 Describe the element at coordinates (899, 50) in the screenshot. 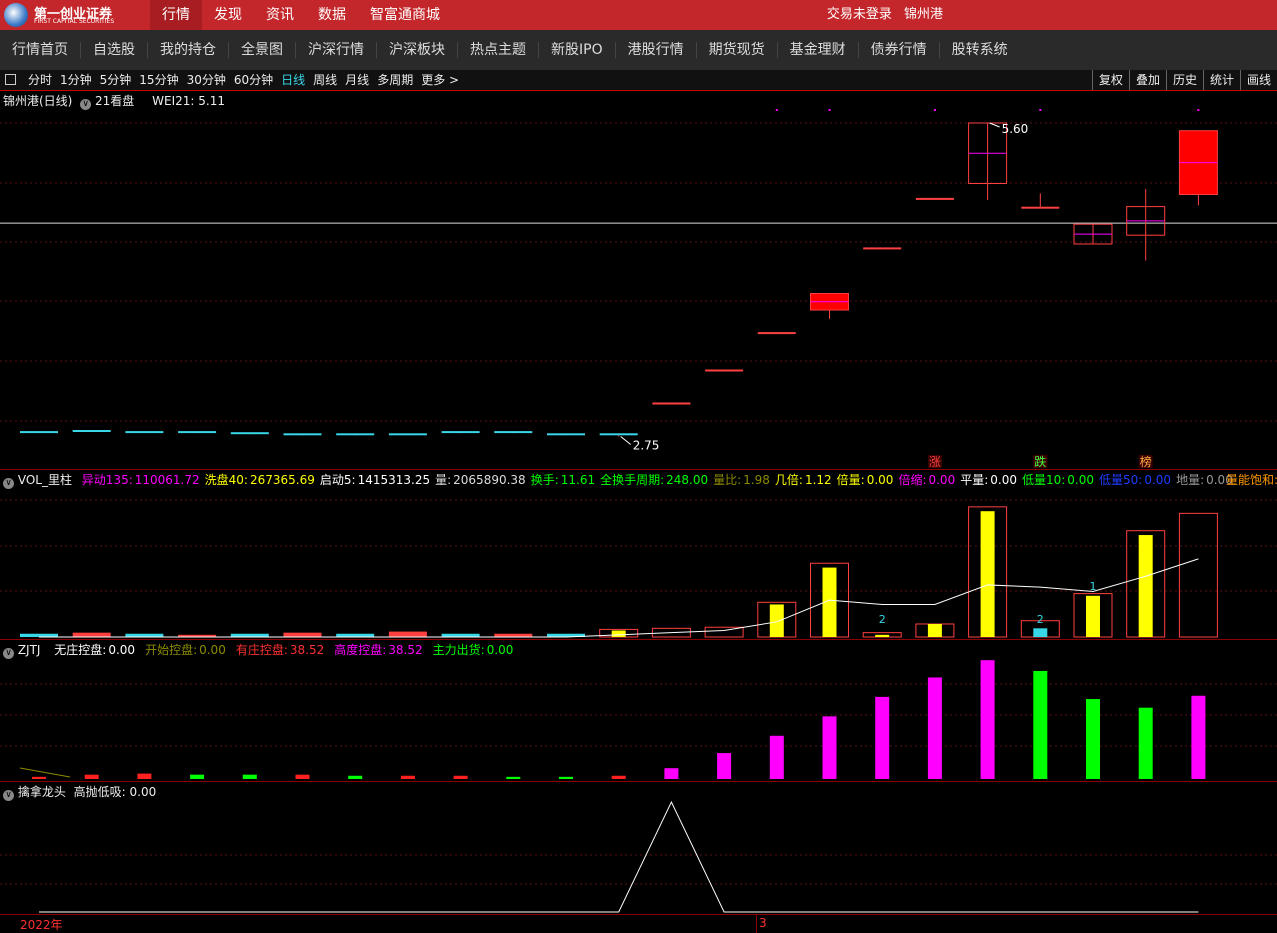

I see `subnav-item: 债券行情` at that location.